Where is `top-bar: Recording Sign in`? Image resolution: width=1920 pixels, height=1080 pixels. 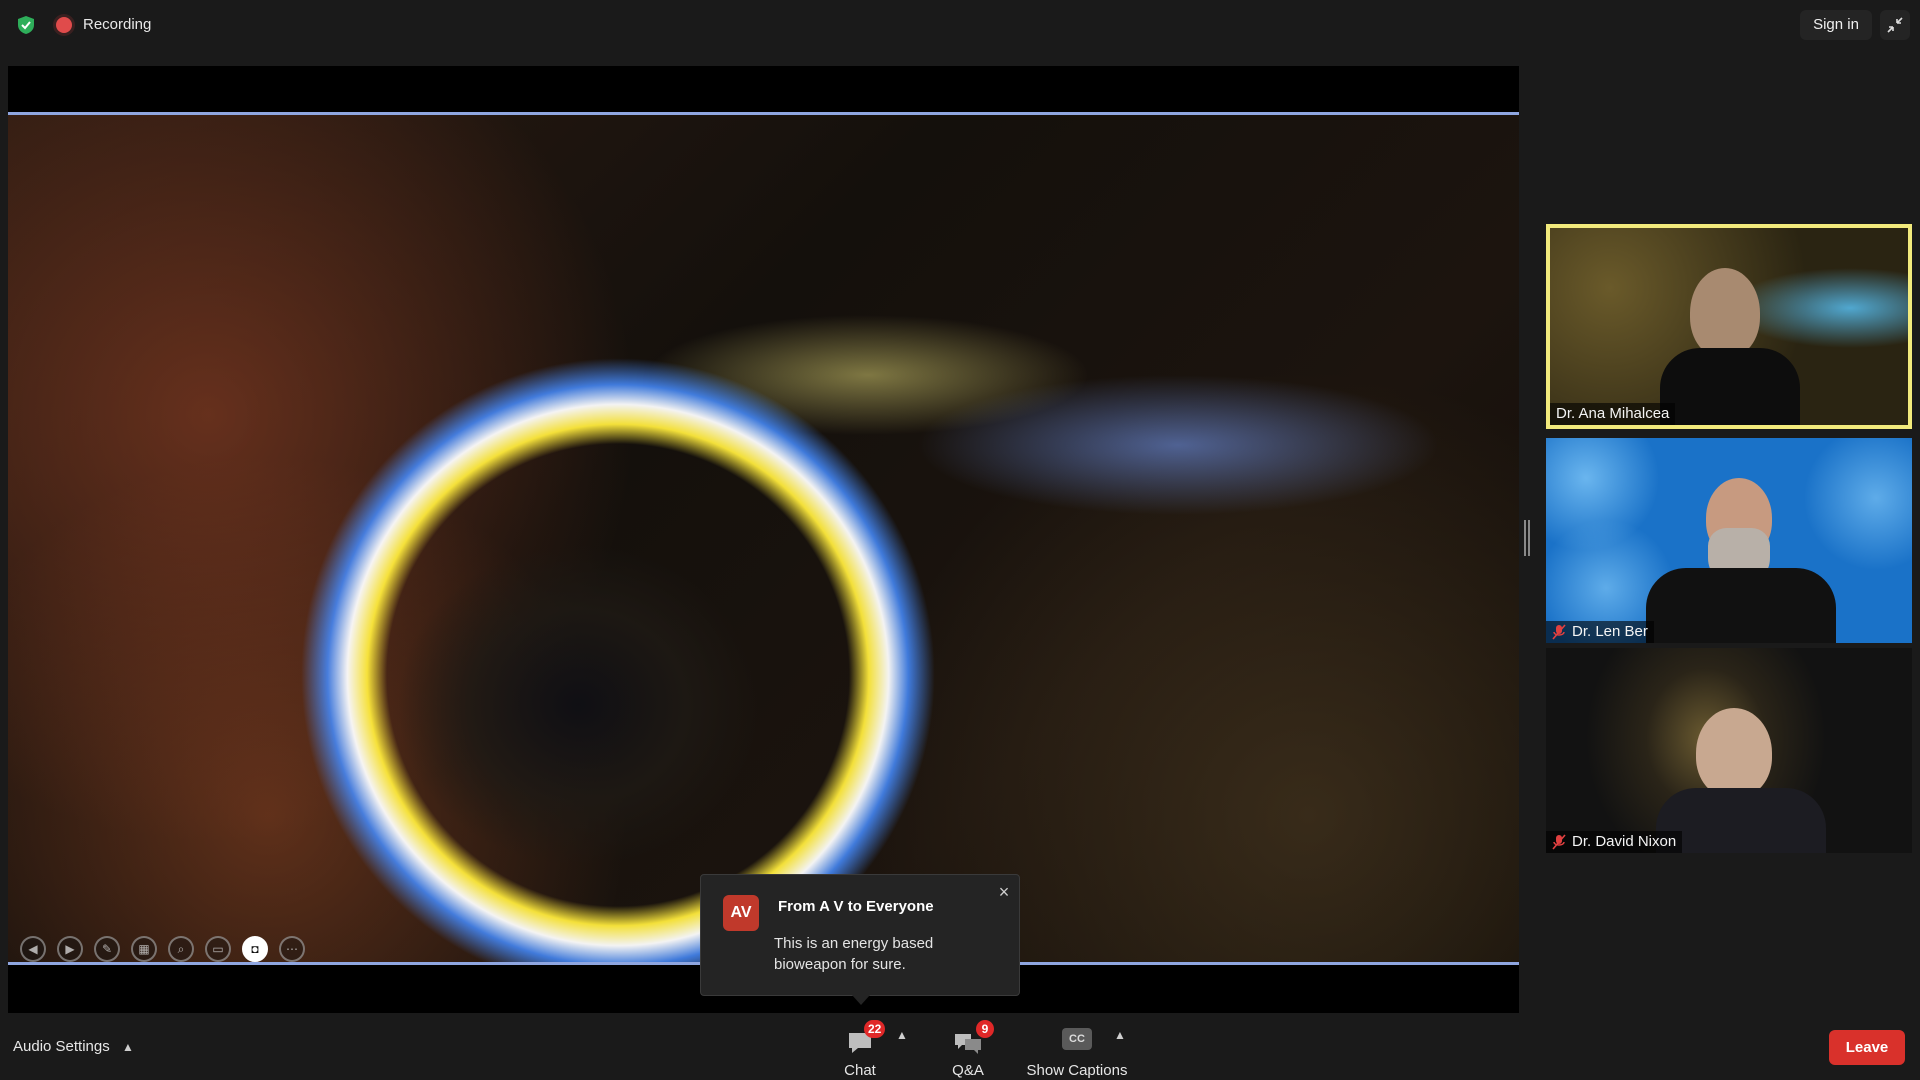
top-bar: Recording Sign in is located at coordinates (960, 25).